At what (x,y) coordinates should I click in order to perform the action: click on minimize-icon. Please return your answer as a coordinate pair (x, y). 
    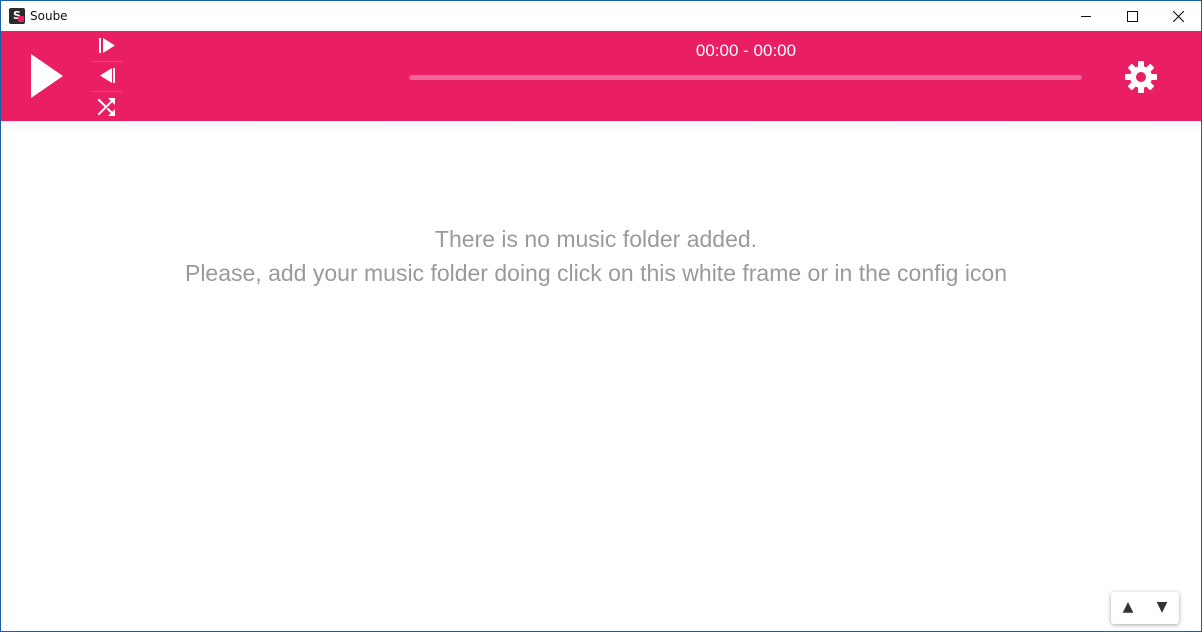
    Looking at the image, I should click on (1086, 16).